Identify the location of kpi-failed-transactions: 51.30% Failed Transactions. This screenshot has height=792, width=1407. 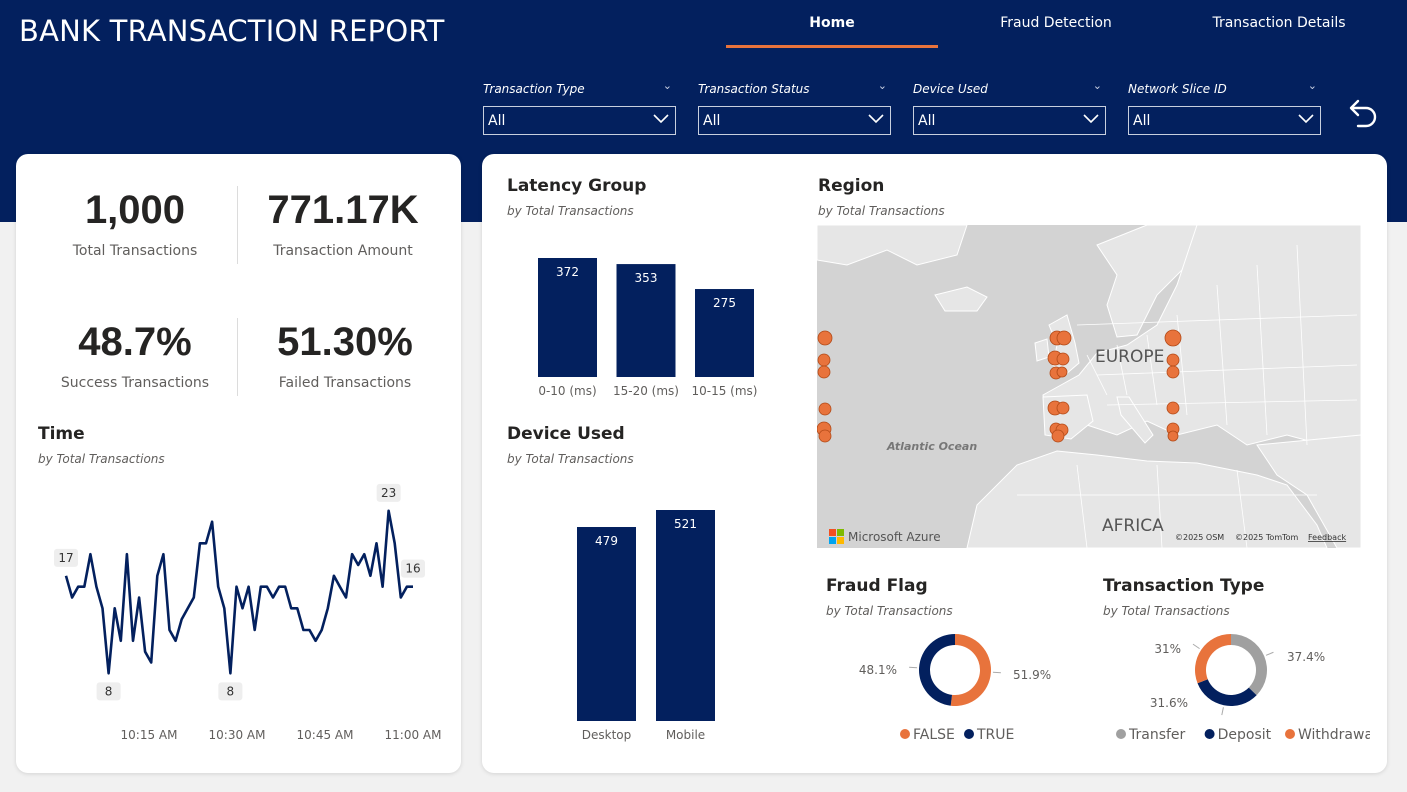
(345, 355).